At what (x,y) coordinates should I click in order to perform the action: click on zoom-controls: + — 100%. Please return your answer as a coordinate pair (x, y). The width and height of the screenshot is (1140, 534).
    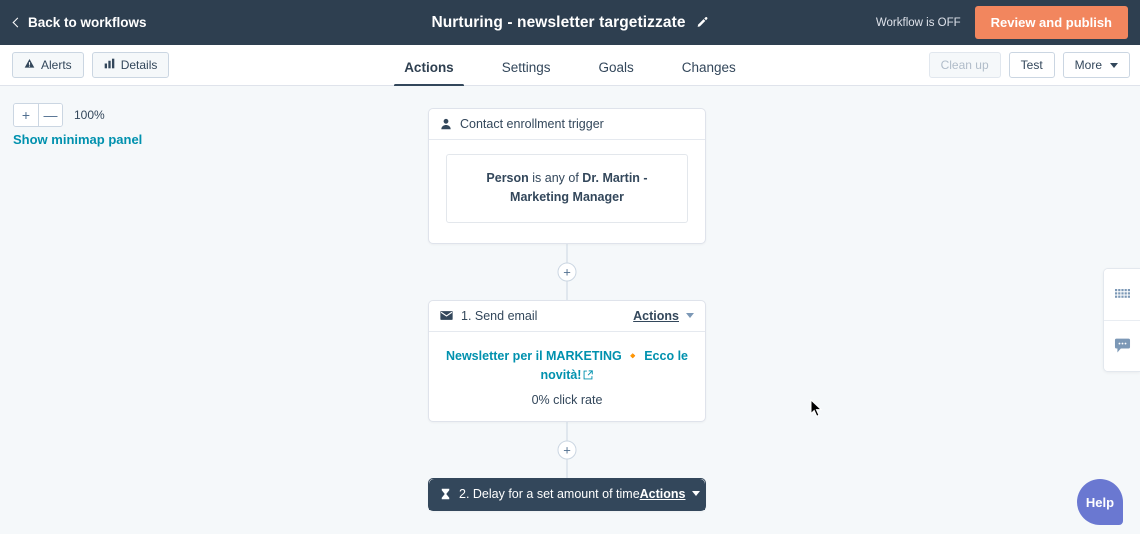
    Looking at the image, I should click on (59, 115).